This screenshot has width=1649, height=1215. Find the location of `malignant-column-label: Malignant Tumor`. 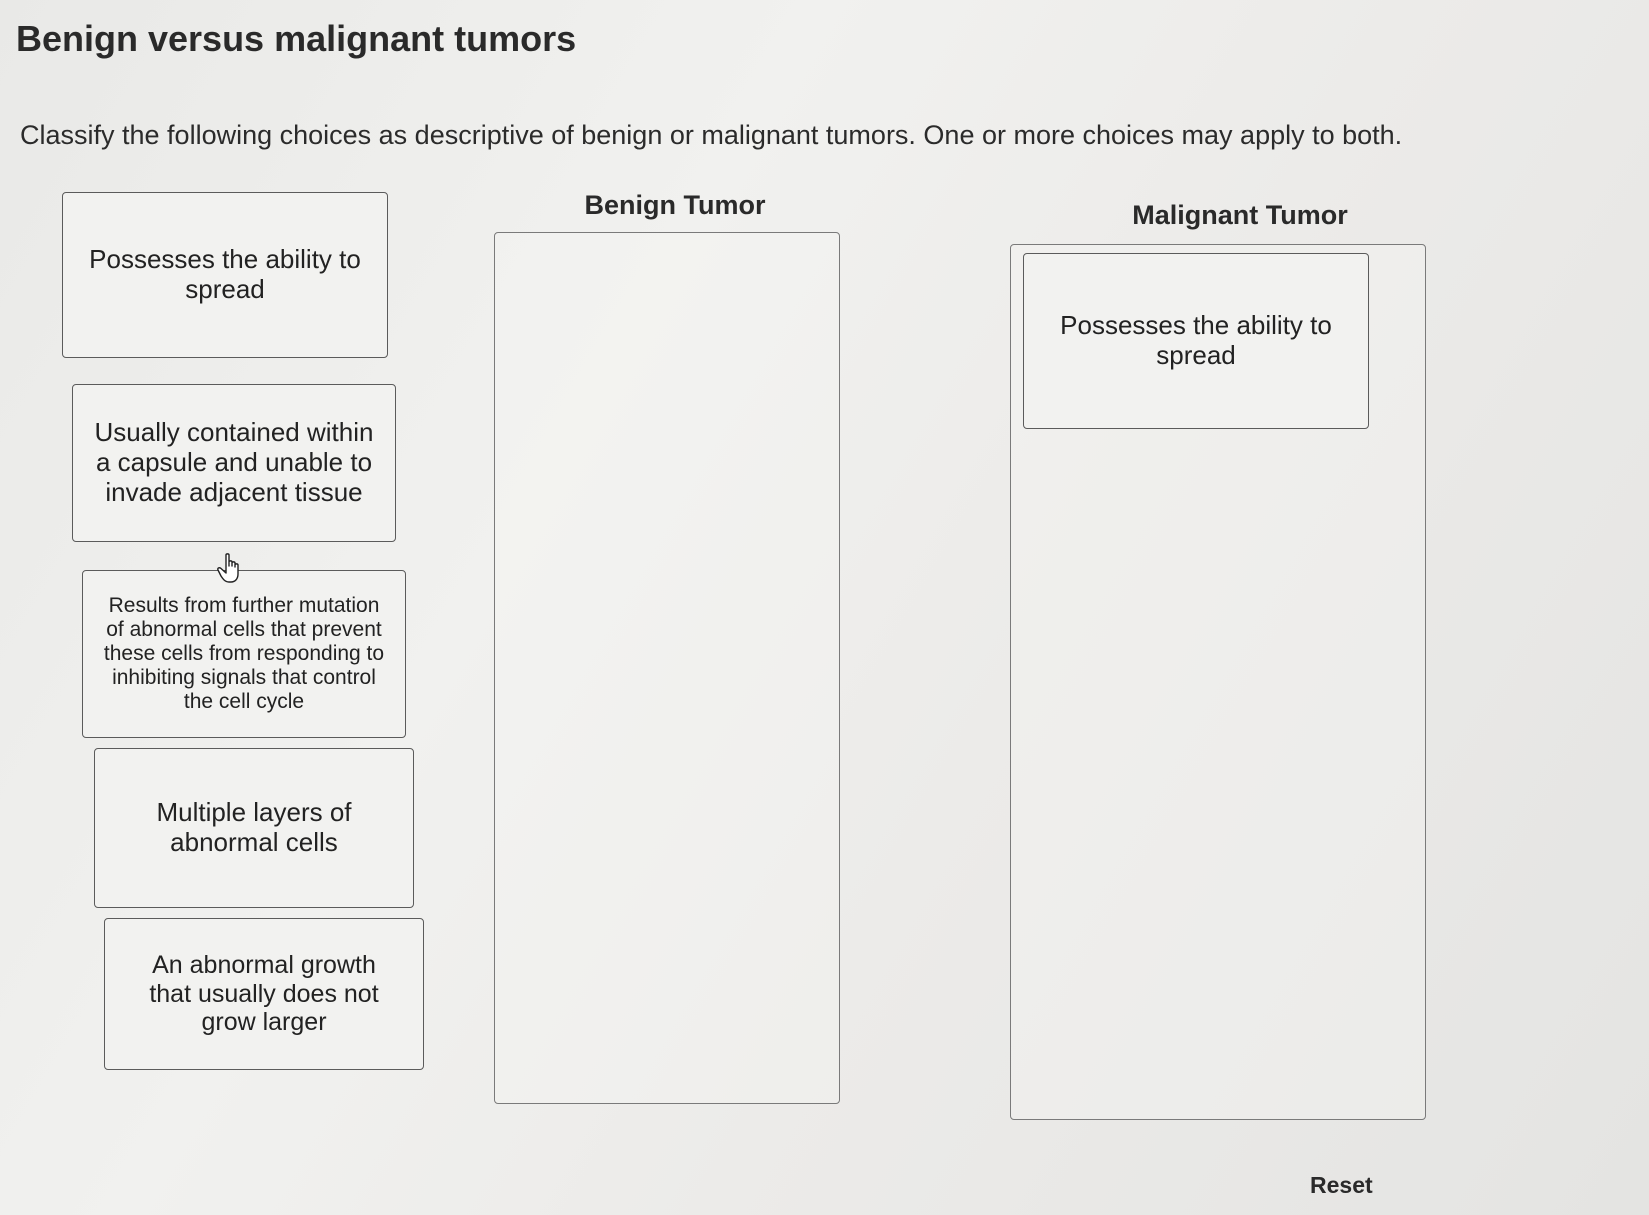

malignant-column-label: Malignant Tumor is located at coordinates (1240, 215).